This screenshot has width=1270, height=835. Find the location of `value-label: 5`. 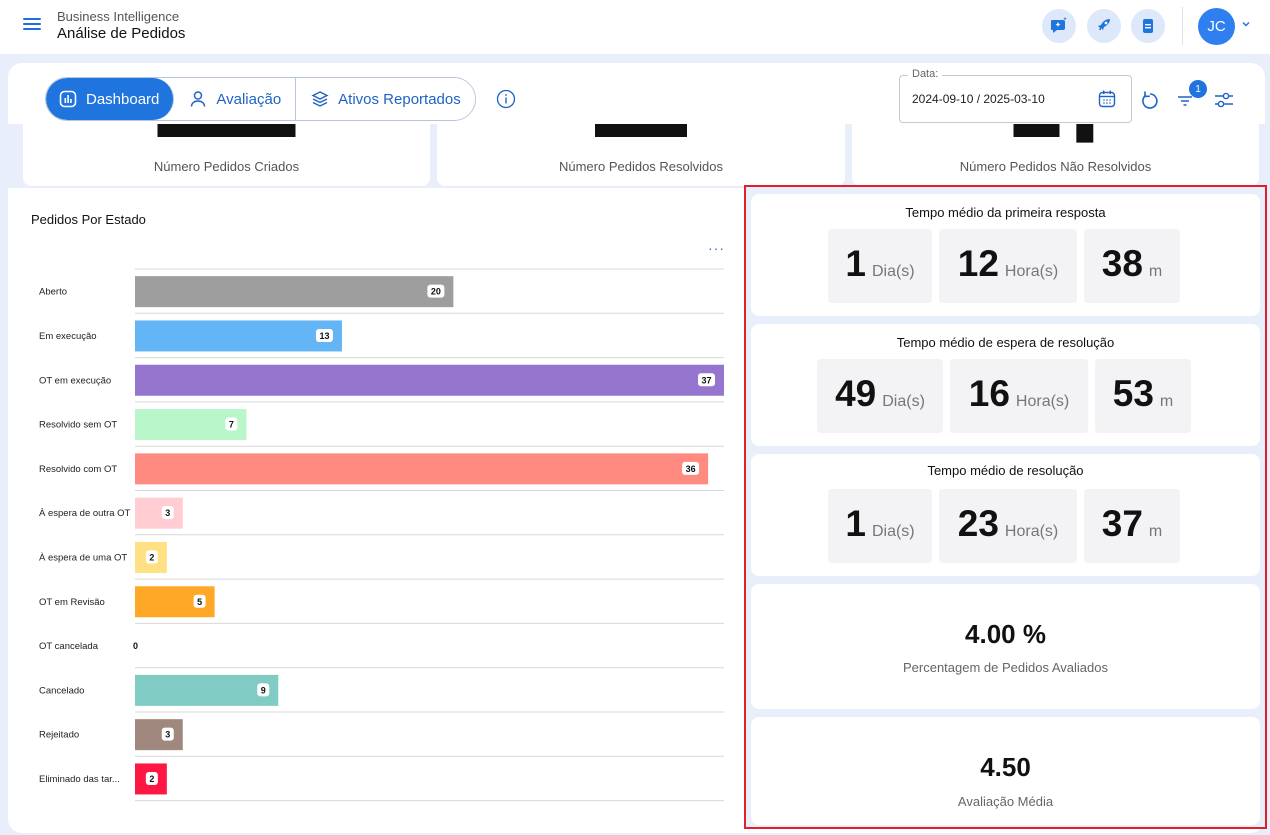

value-label: 5 is located at coordinates (199, 602).